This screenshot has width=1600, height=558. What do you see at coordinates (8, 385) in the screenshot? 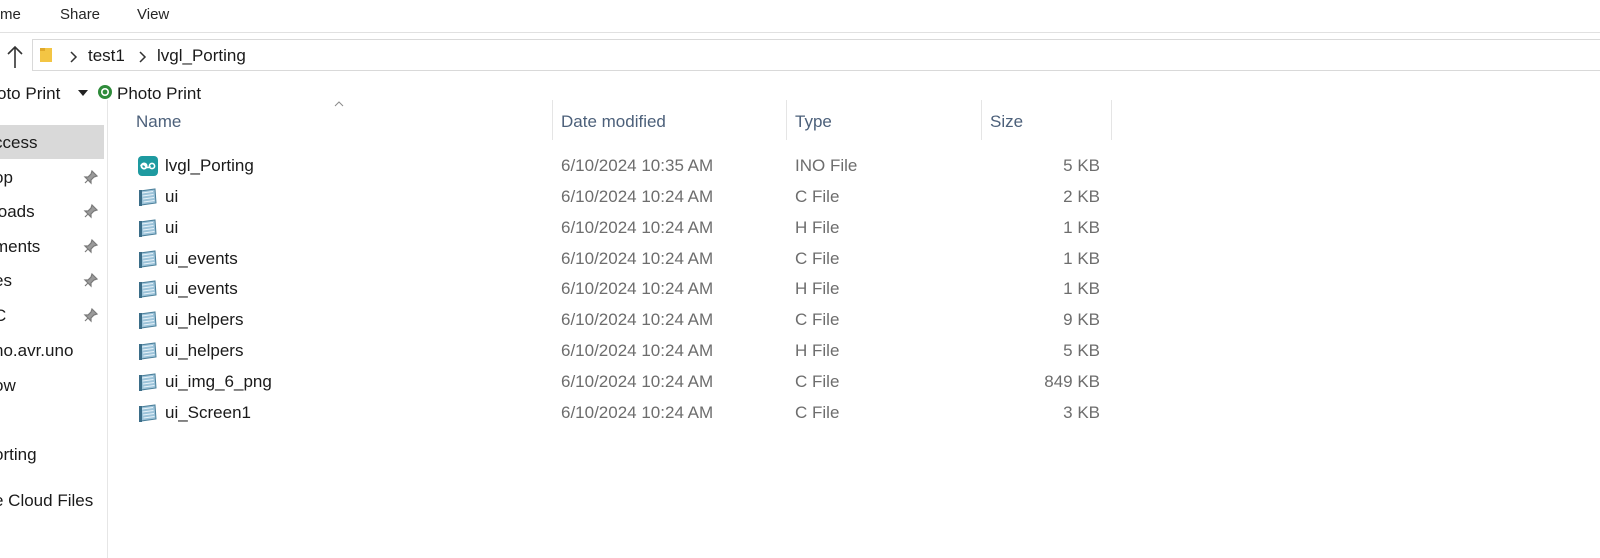
I see `nav-label: ow` at bounding box center [8, 385].